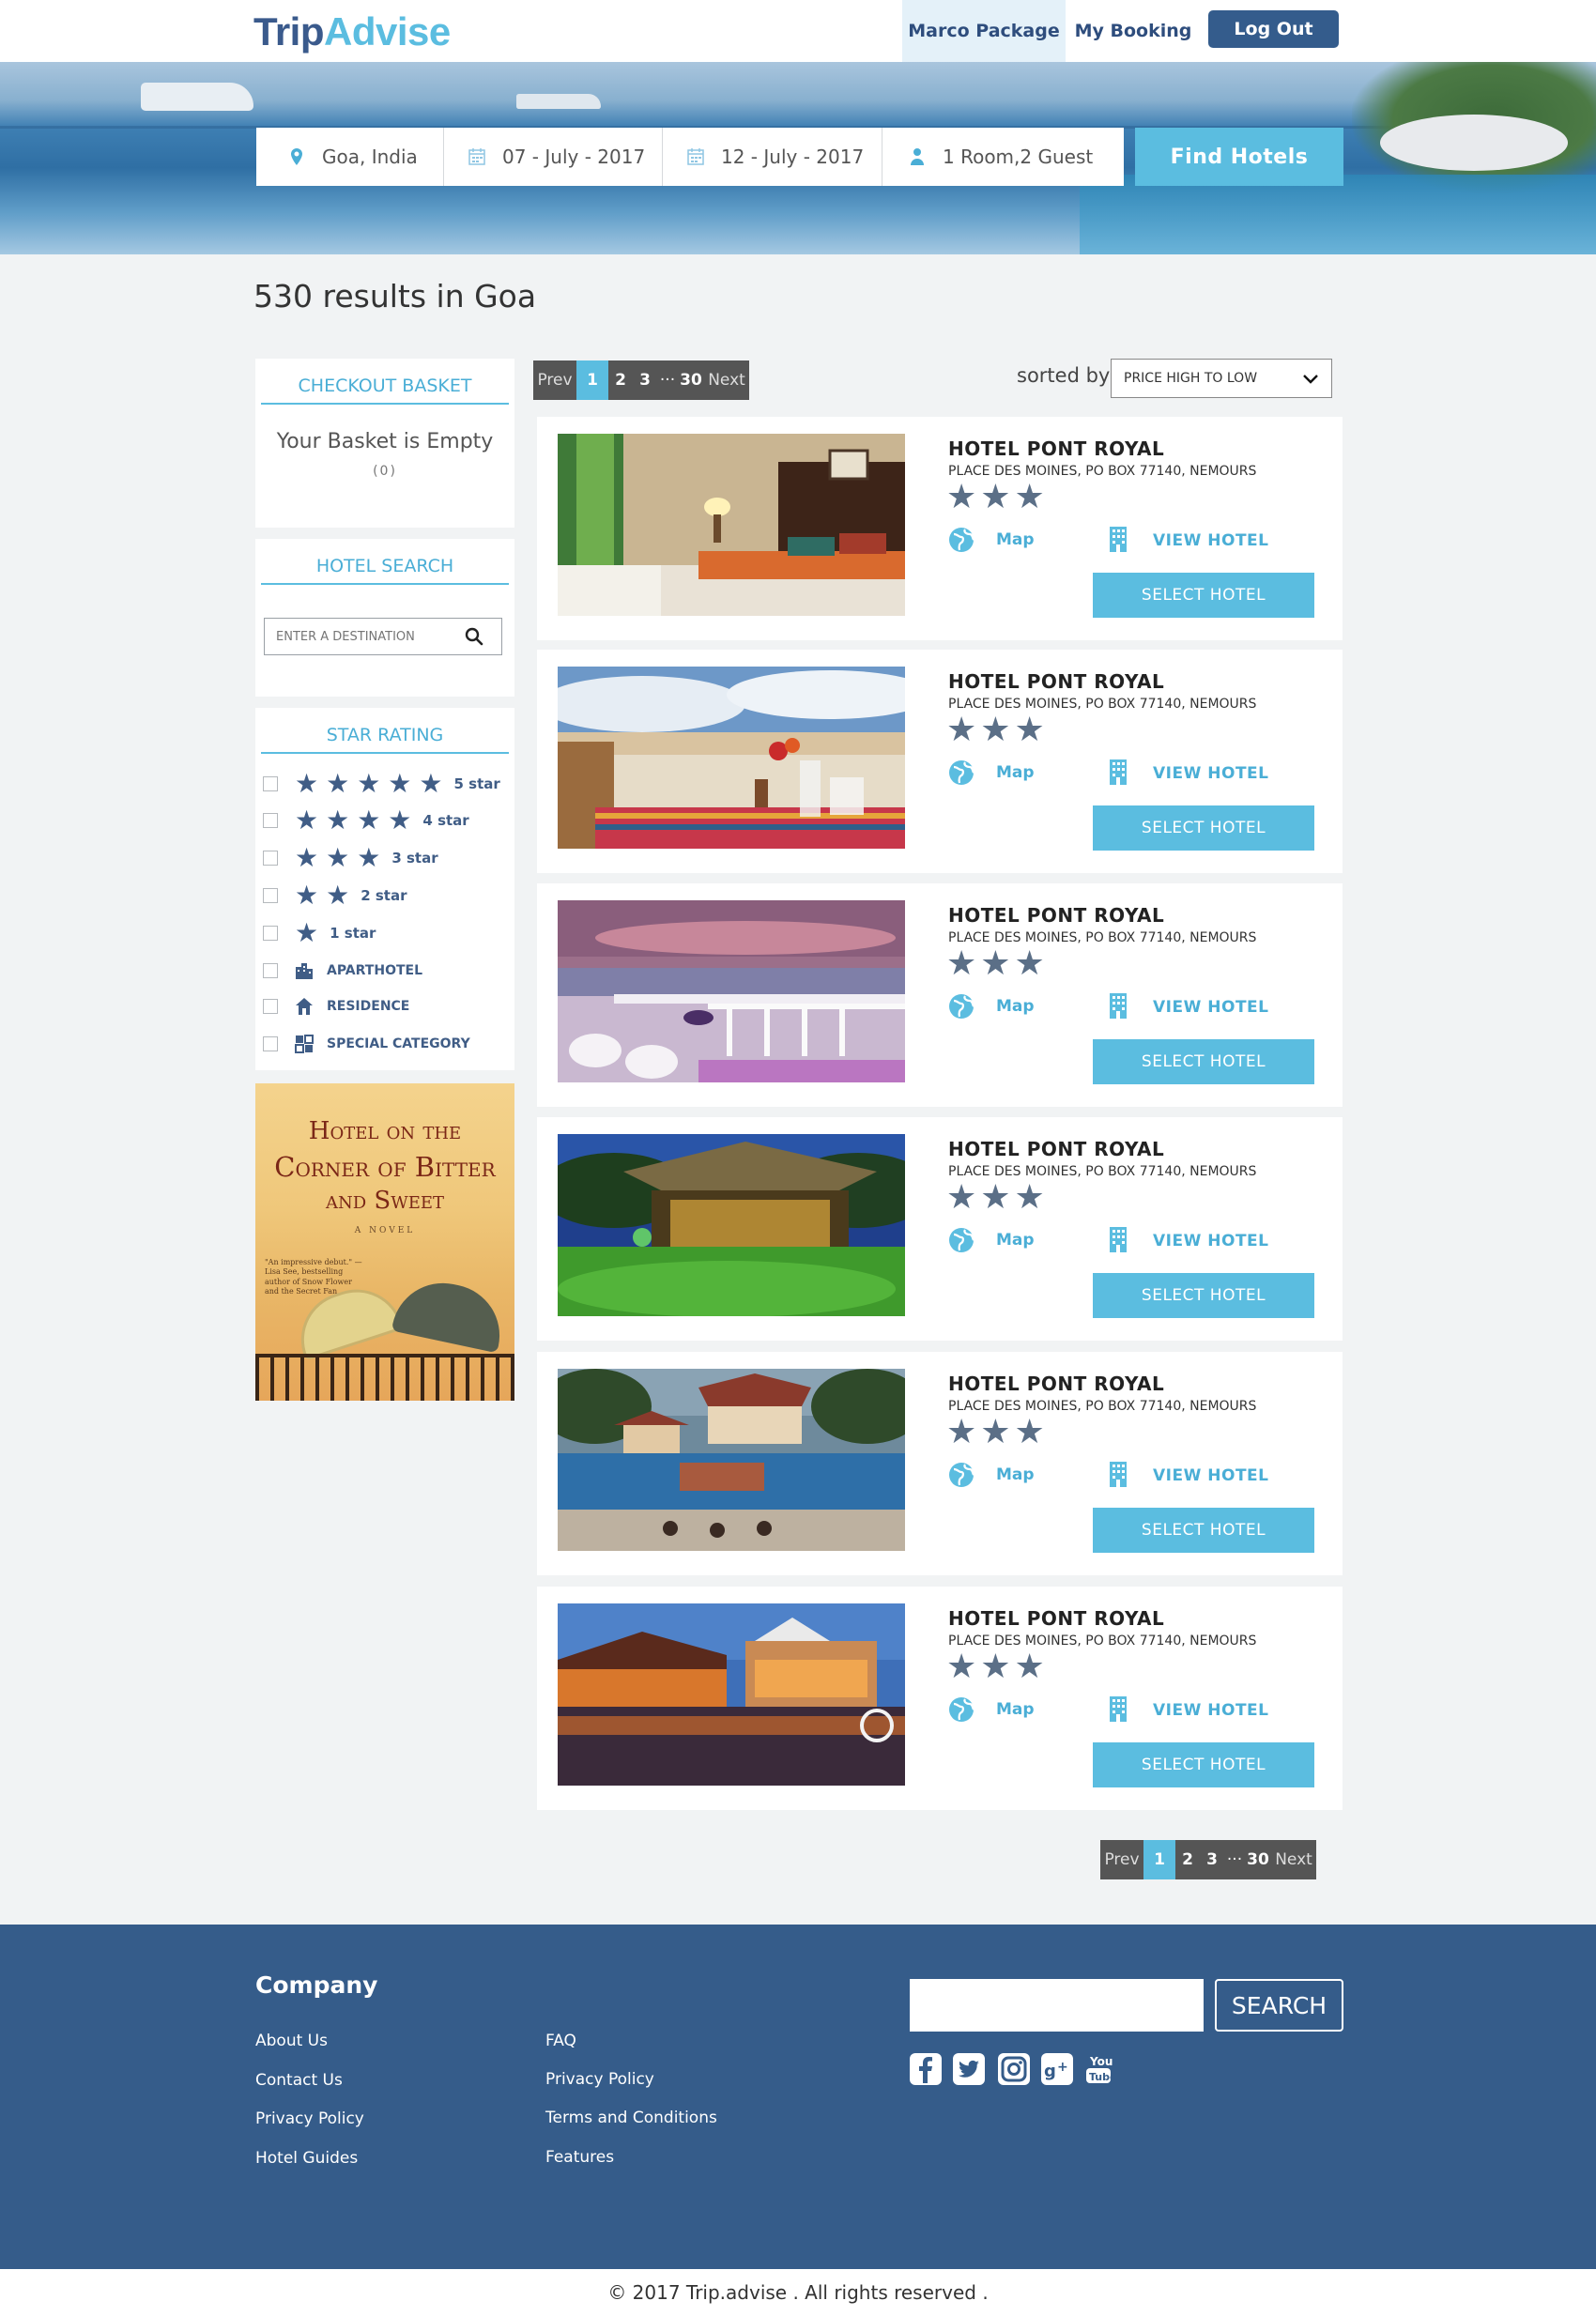 The image size is (1596, 2316). I want to click on rating-filter-3-star: ★★★ 3 star, so click(351, 858).